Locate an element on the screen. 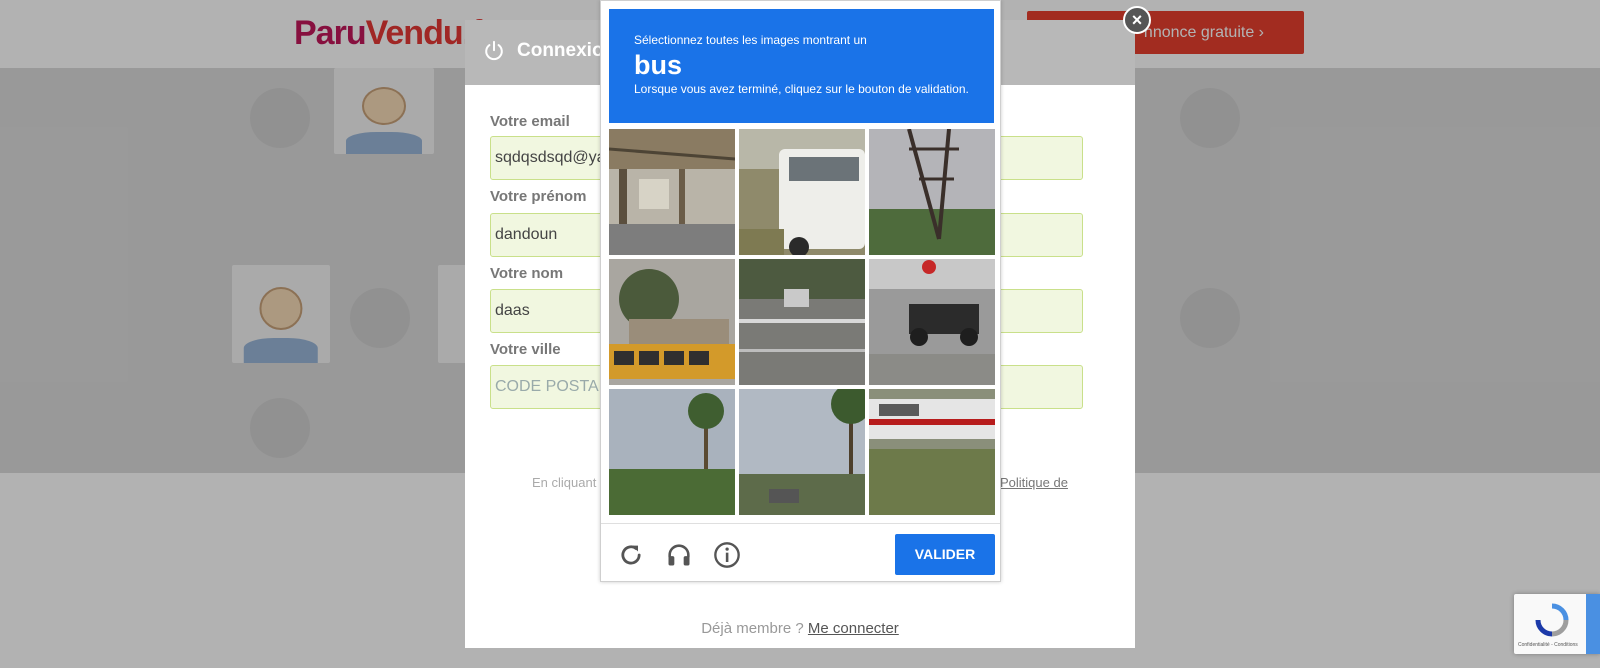 The image size is (1600, 668). info-icon is located at coordinates (727, 555).